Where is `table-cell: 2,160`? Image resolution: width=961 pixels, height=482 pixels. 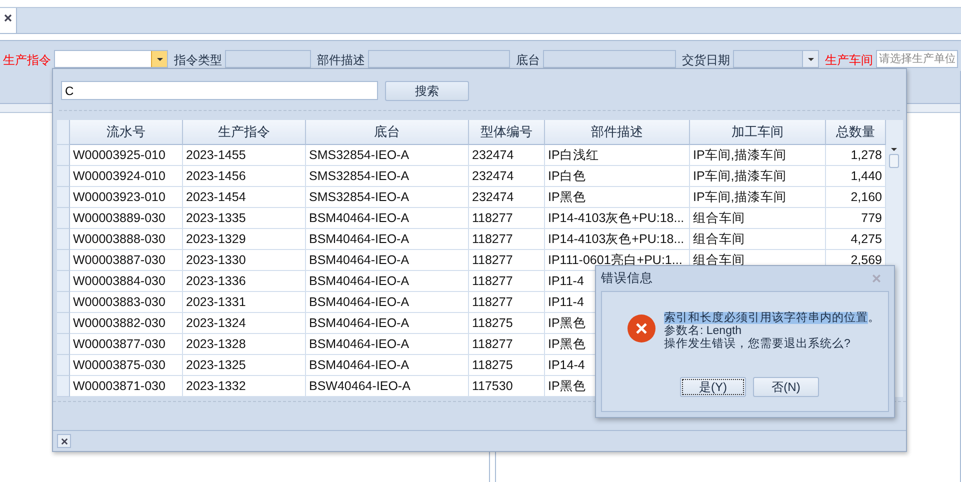
table-cell: 2,160 is located at coordinates (856, 197).